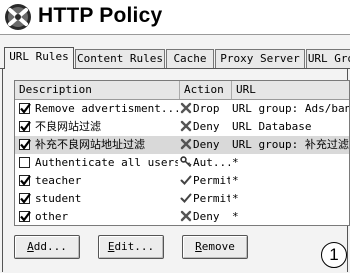 This screenshot has width=350, height=273. Describe the element at coordinates (290, 144) in the screenshot. I see `rule-url: URL group: 补充过滤地址` at that location.